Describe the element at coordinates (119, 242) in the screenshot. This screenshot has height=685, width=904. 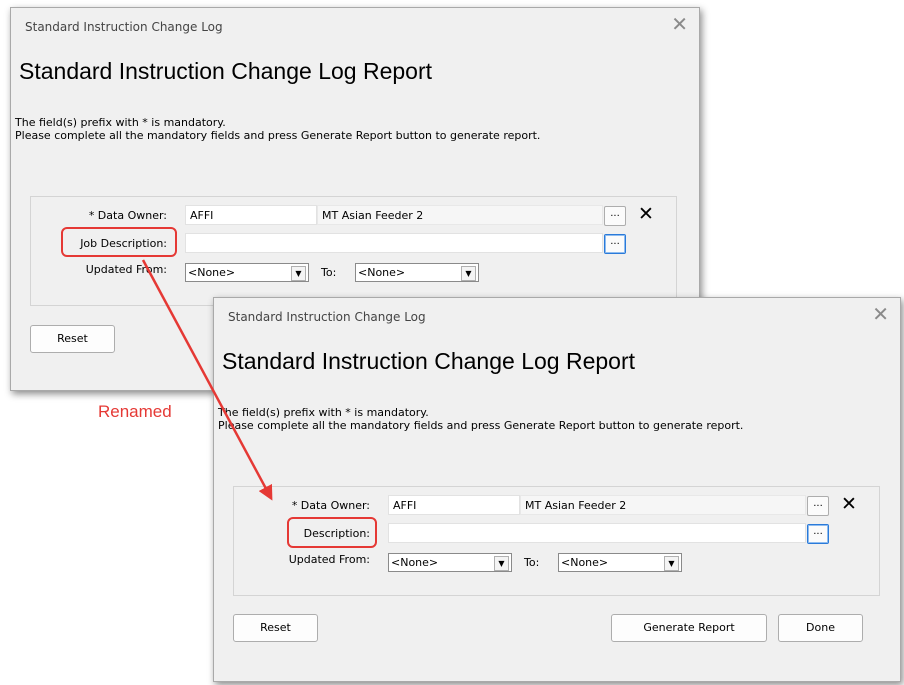
I see `highlight-job-description` at that location.